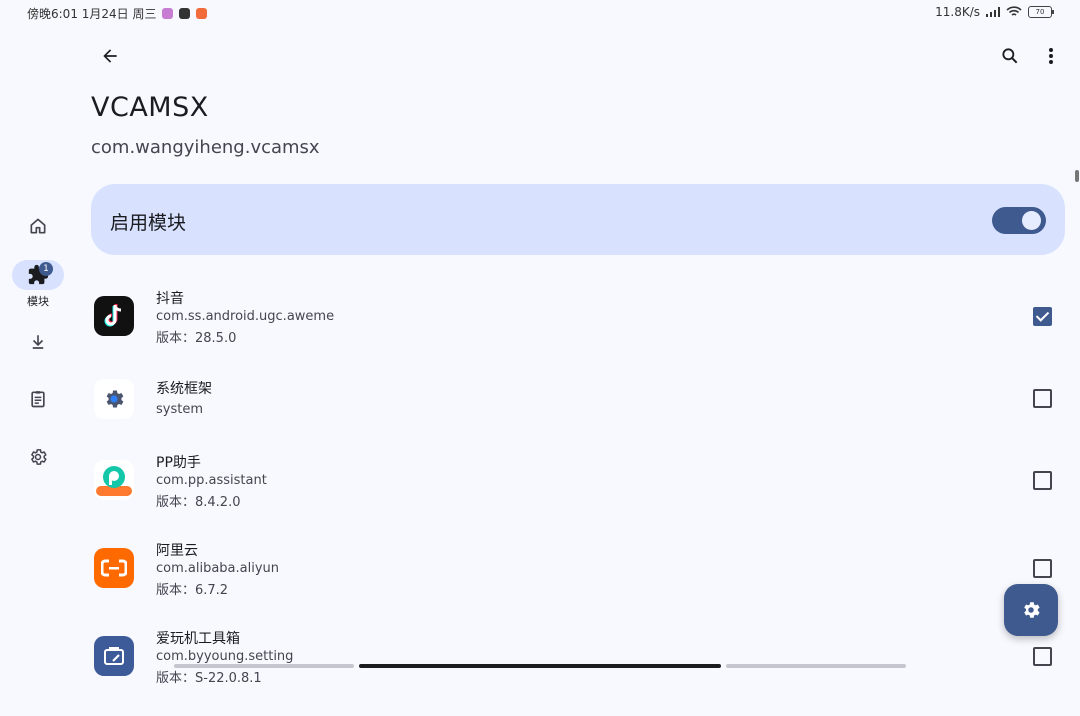  I want to click on gesture-home-bar, so click(540, 666).